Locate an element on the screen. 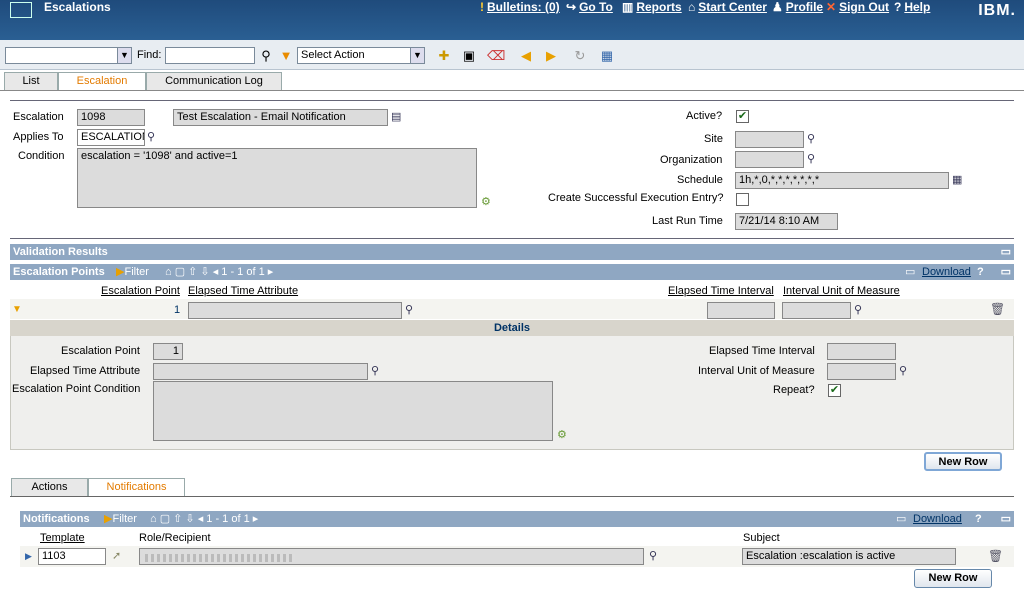 Image resolution: width=1024 pixels, height=600 pixels. escalation-field: 1098 is located at coordinates (111, 117).